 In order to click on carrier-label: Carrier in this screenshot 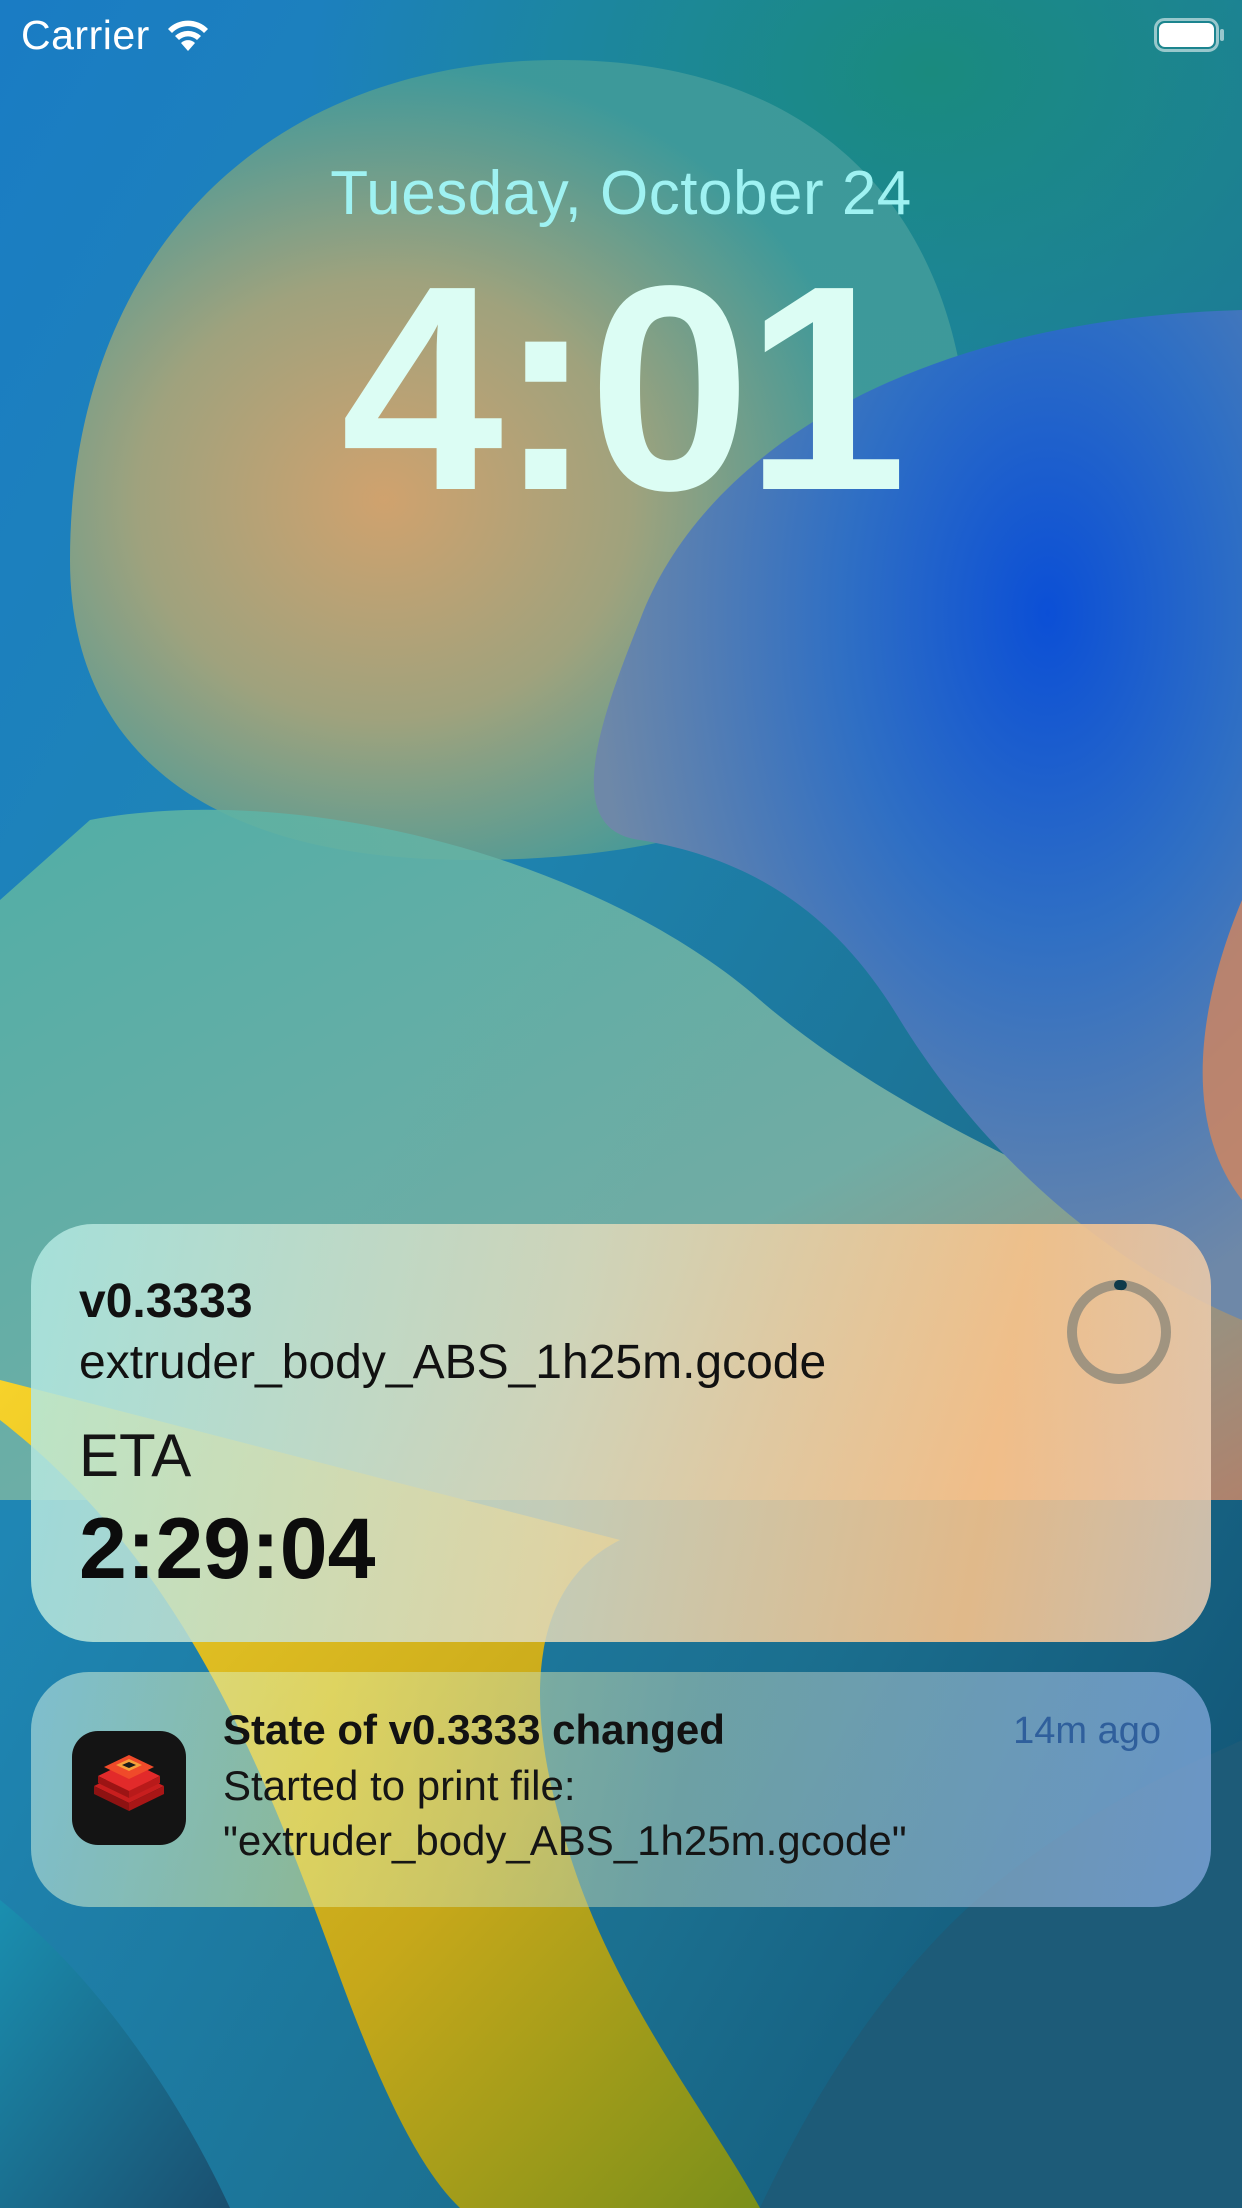, I will do `click(85, 35)`.